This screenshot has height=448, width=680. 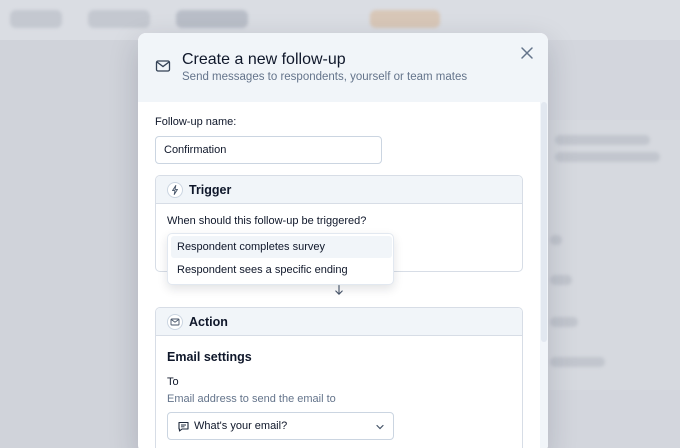 What do you see at coordinates (527, 53) in the screenshot?
I see `close-icon` at bounding box center [527, 53].